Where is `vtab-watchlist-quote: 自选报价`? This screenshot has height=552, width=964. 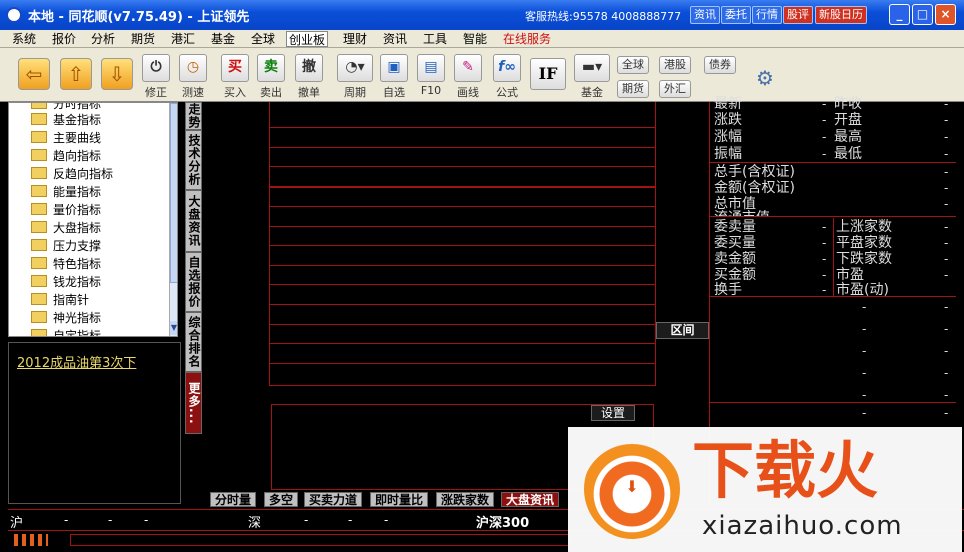
vtab-watchlist-quote: 自选报价 is located at coordinates (193, 282).